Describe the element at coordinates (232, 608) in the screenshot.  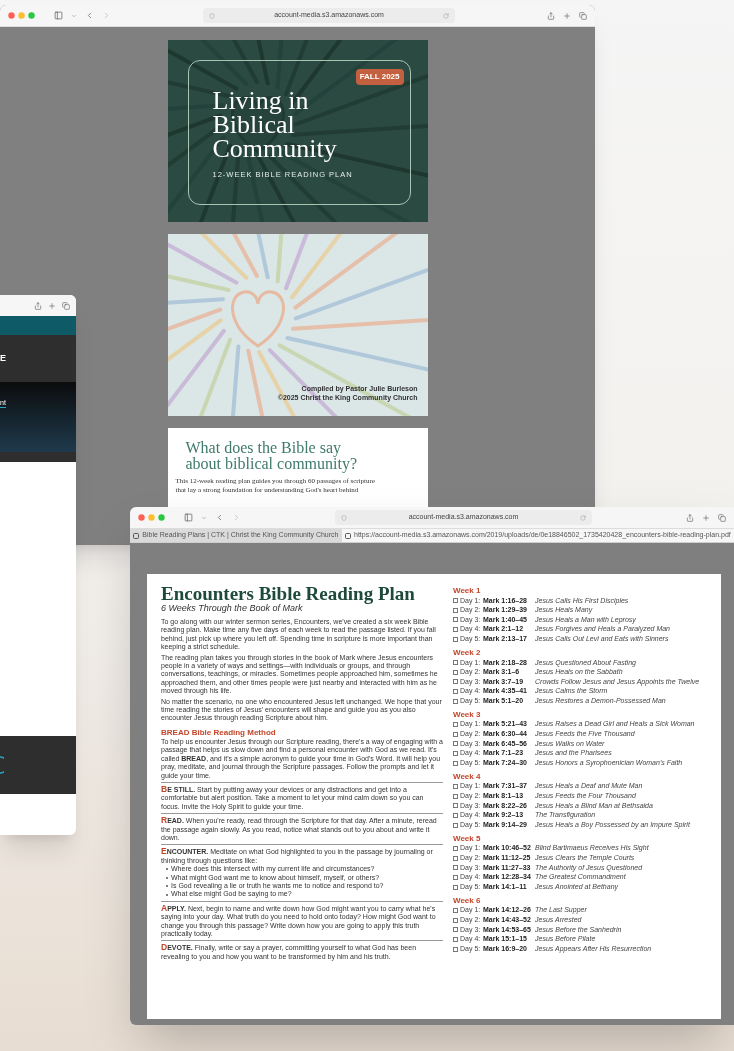
I see `document-subtitle: 6 Weeks Through the Book of Mark` at that location.